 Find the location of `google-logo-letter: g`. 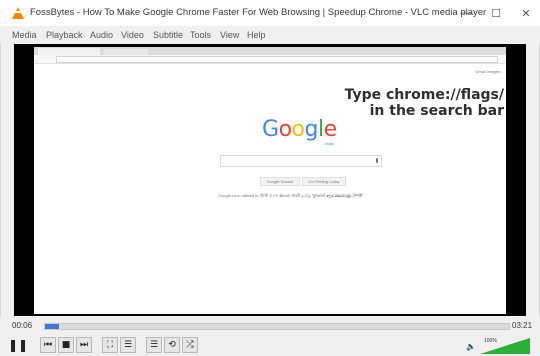

google-logo-letter: g is located at coordinates (311, 129).